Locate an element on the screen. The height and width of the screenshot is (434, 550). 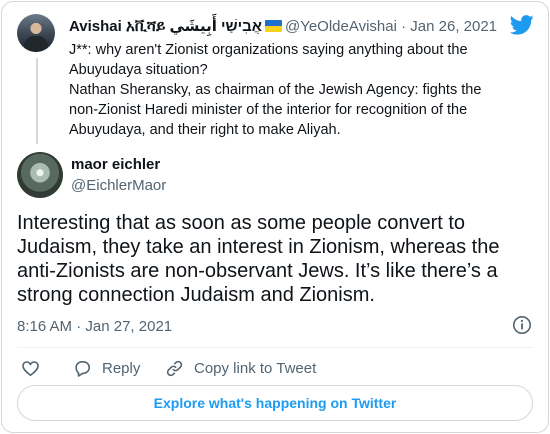
tweet-timestamp: 8:16 AM · Jan 27, 2021 is located at coordinates (94, 326).